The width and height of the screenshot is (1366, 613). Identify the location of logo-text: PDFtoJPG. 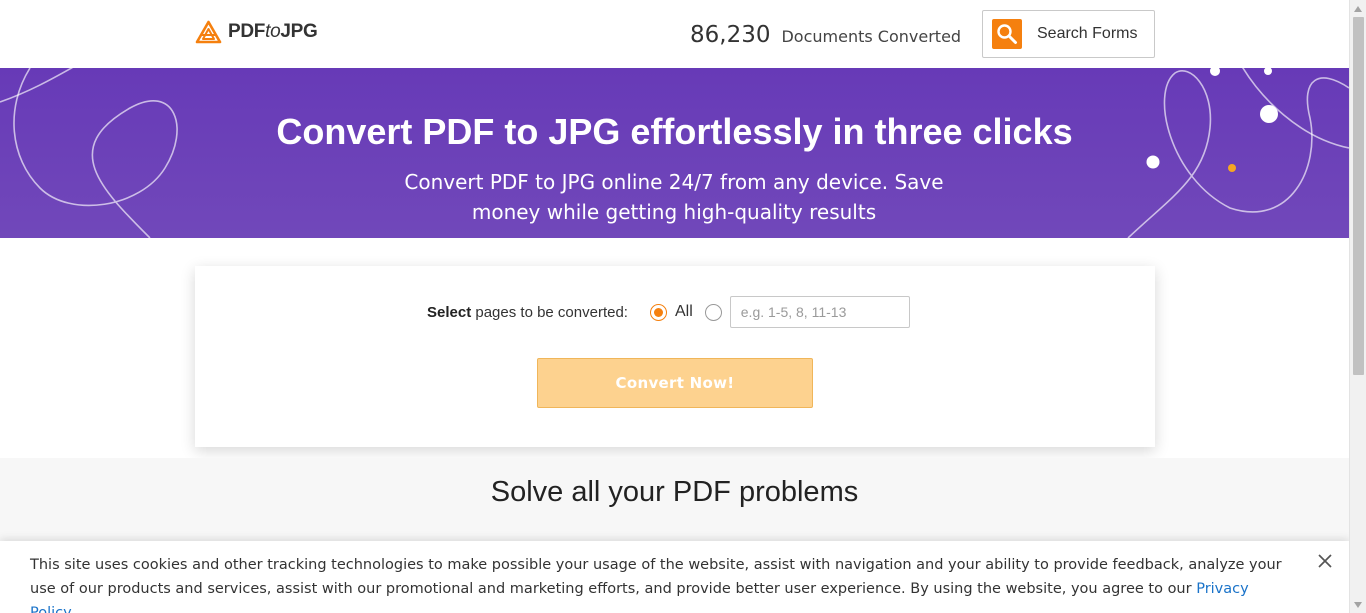
(273, 31).